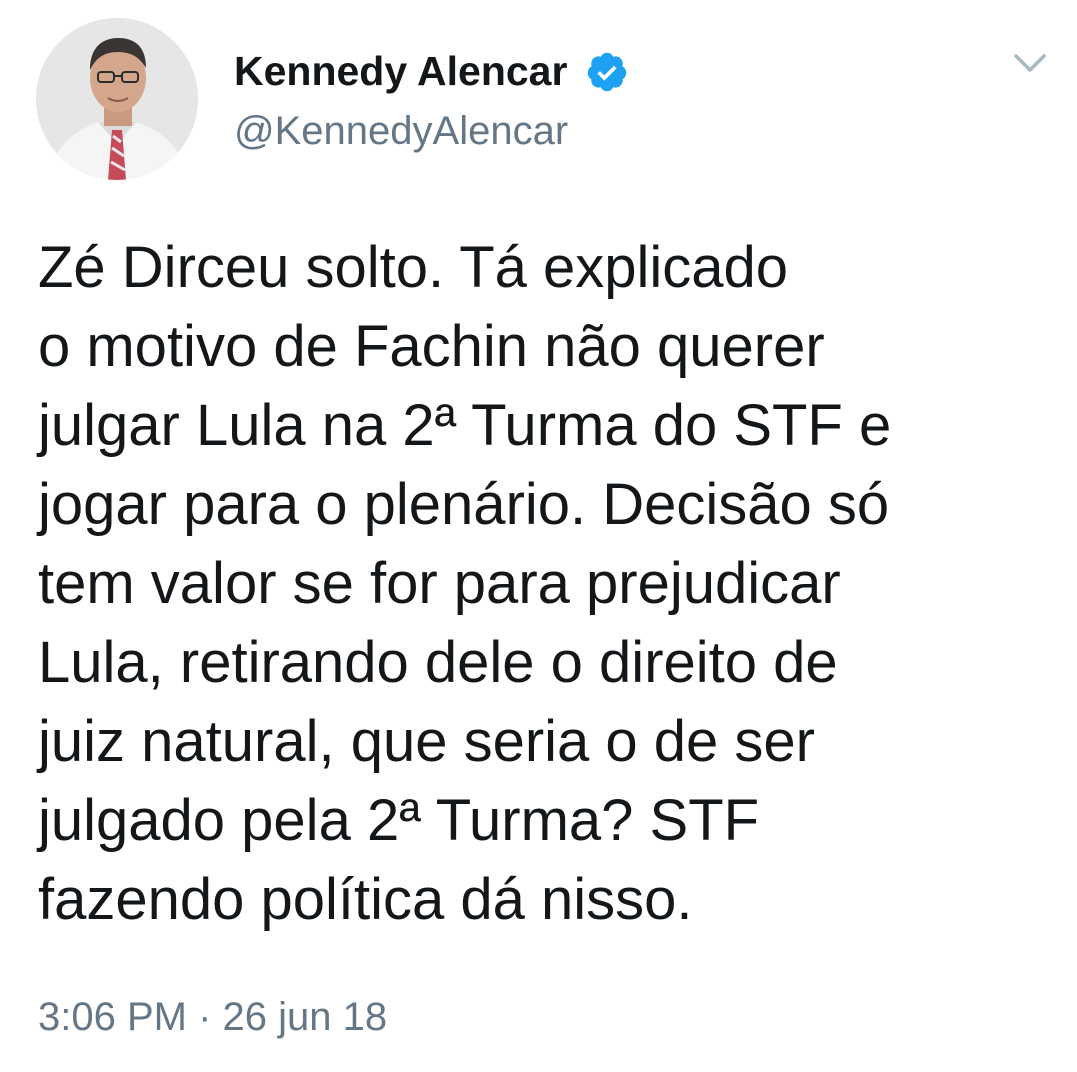 This screenshot has height=1072, width=1077. What do you see at coordinates (464, 504) in the screenshot?
I see `tweet-text-line: jogar para o plenário. Decisão só` at bounding box center [464, 504].